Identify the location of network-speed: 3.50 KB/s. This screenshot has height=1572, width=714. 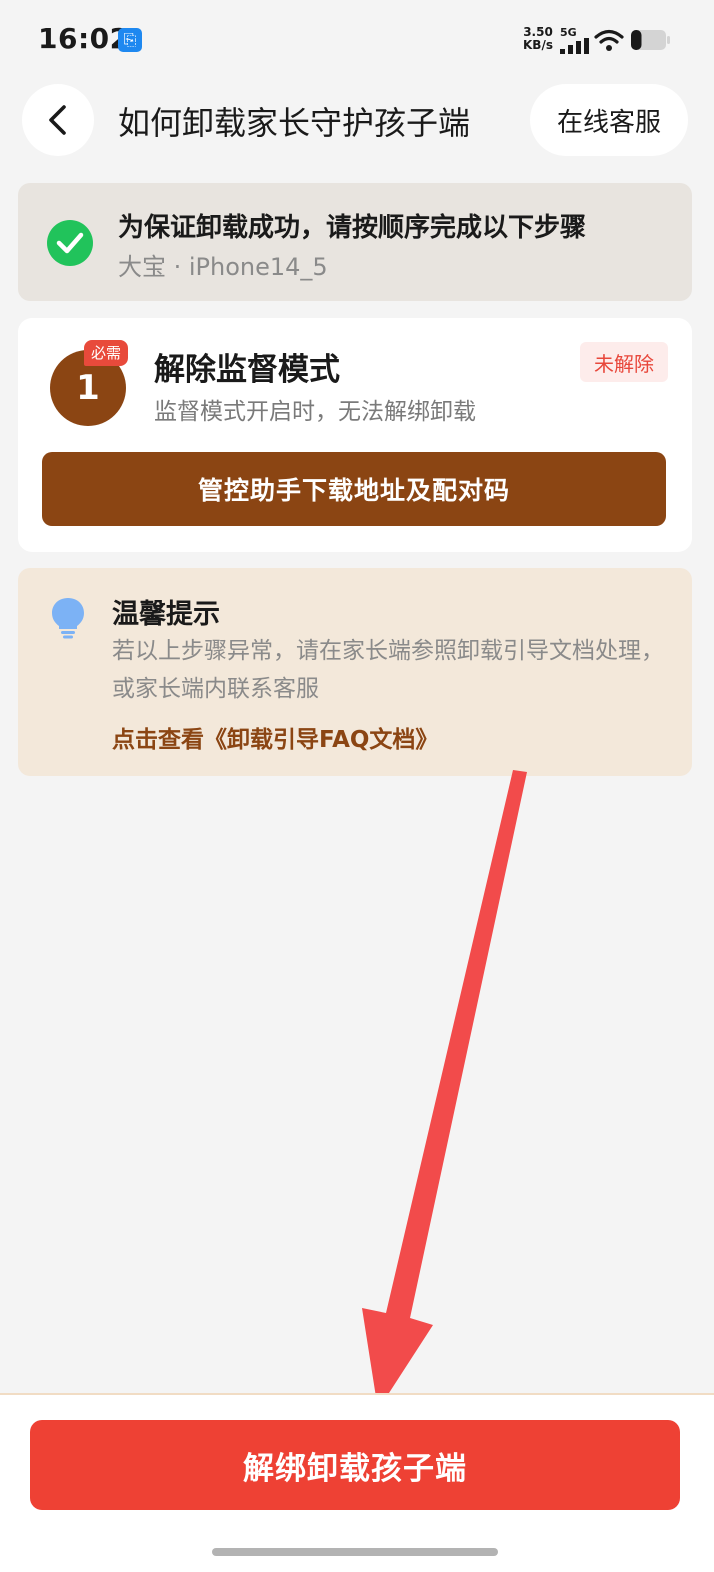
(538, 39).